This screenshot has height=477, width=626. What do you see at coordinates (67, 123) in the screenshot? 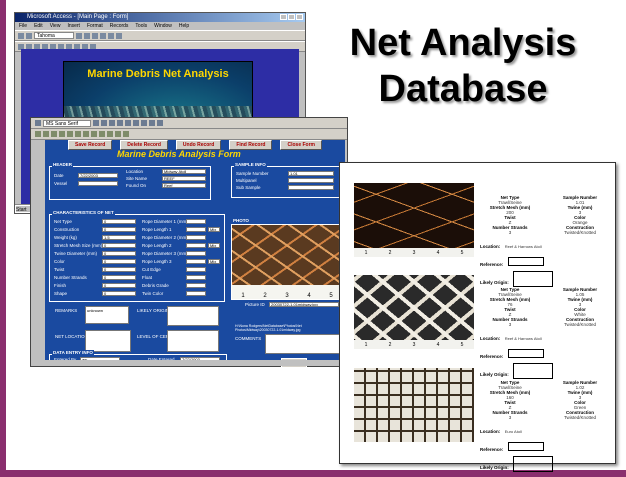
I see `font-select-2: MS Sans Serif` at bounding box center [67, 123].